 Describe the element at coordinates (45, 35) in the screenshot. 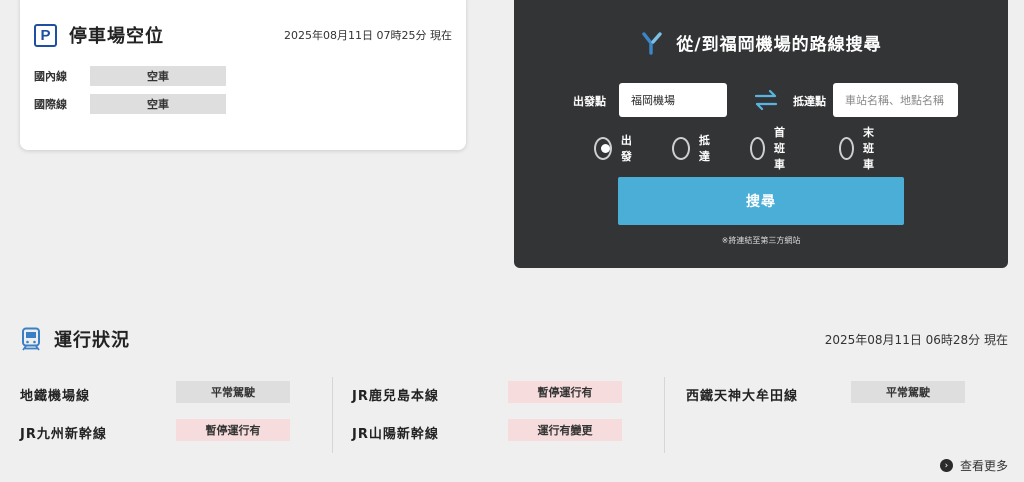

I see `parking-icon: P` at that location.